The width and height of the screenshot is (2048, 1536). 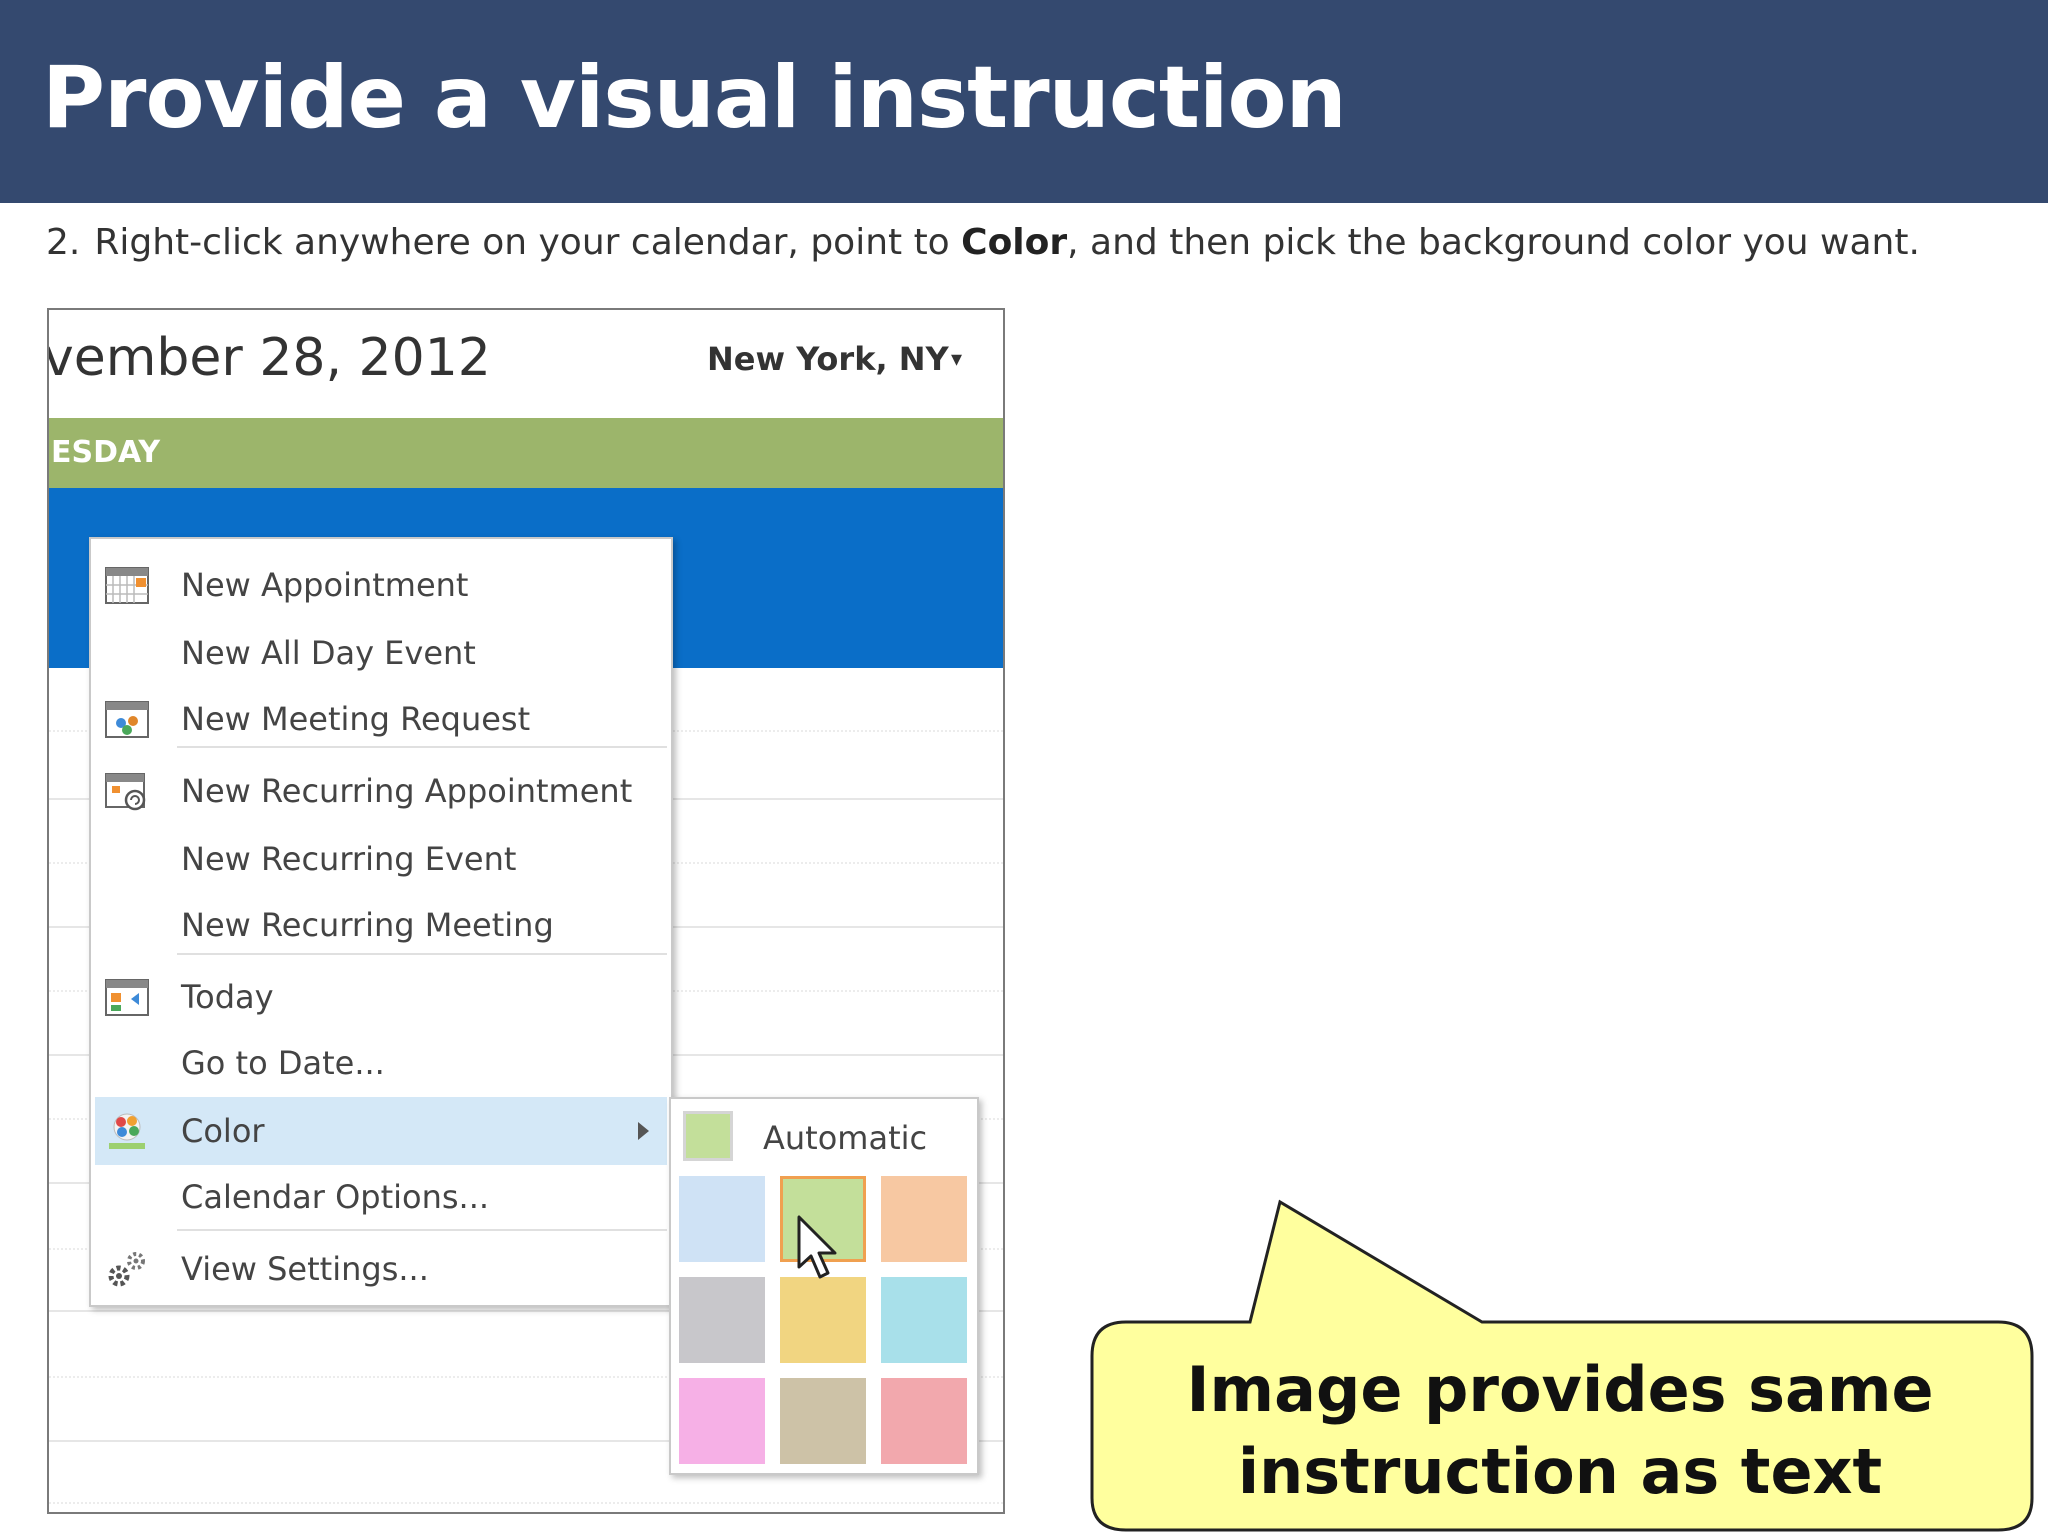 I want to click on menu-item-new-meeting-request: New Meeting Request, so click(x=381, y=719).